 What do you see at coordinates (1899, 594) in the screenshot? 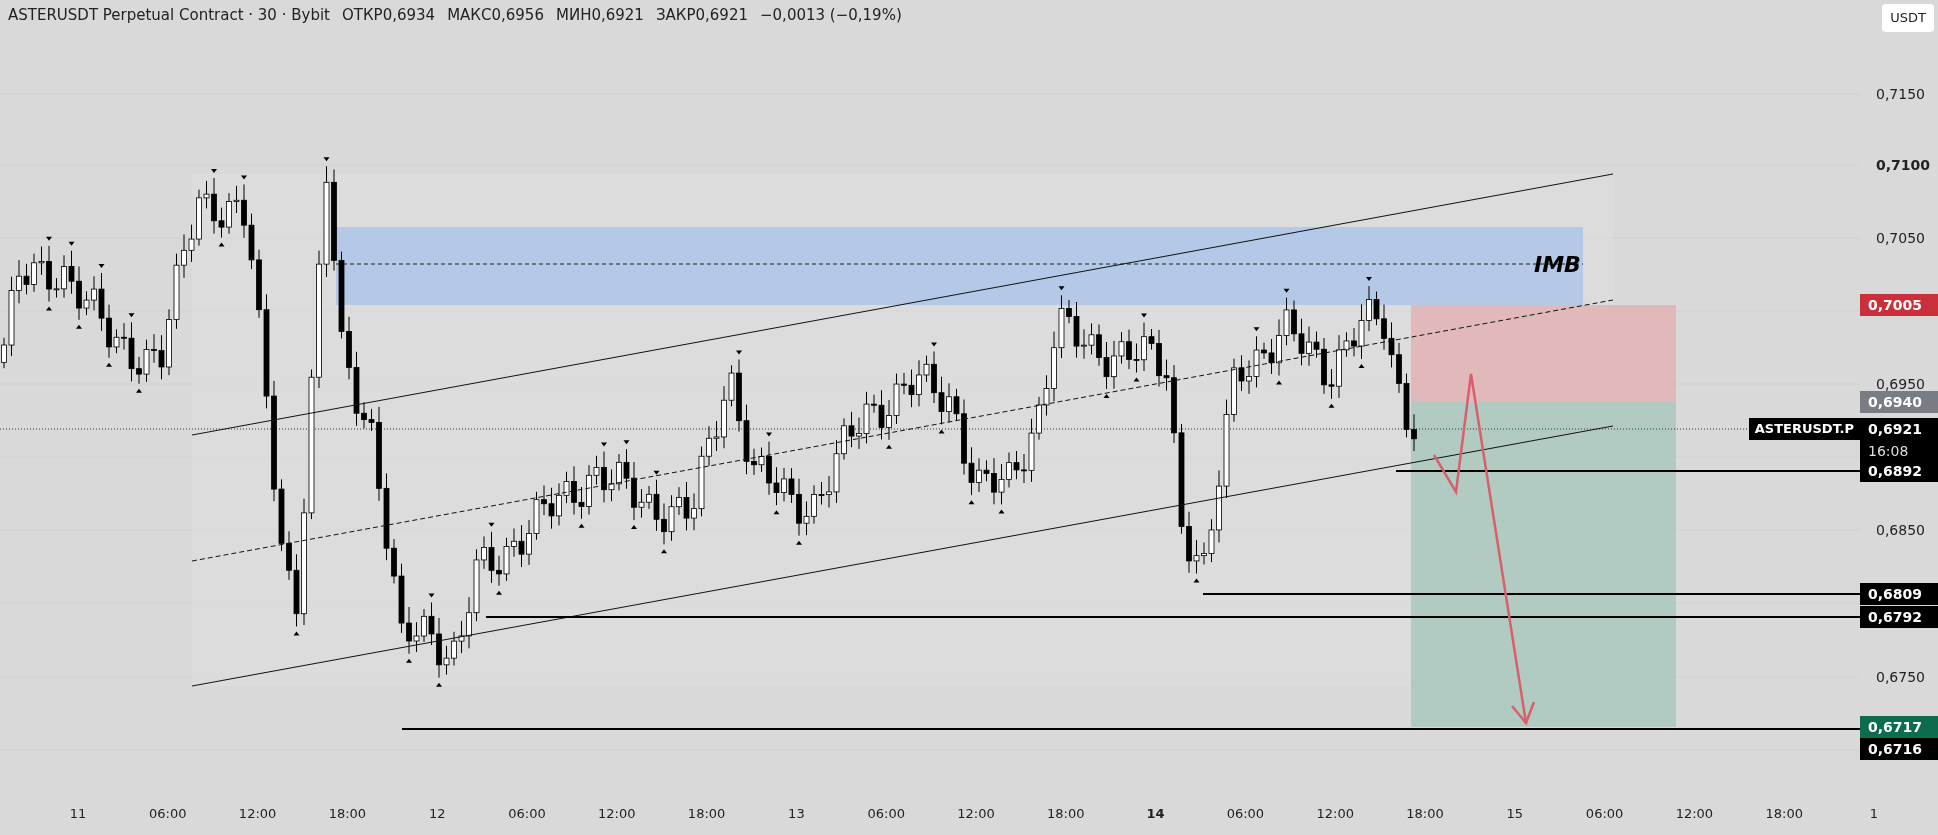
I see `price-tag: 0,6809` at bounding box center [1899, 594].